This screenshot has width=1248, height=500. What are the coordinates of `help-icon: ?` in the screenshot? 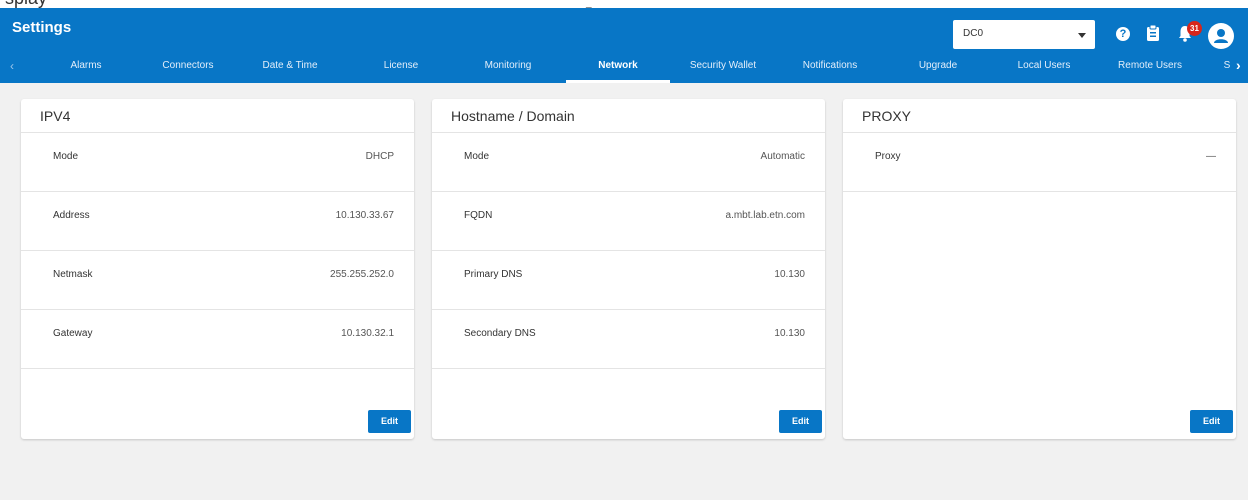 It's located at (1123, 34).